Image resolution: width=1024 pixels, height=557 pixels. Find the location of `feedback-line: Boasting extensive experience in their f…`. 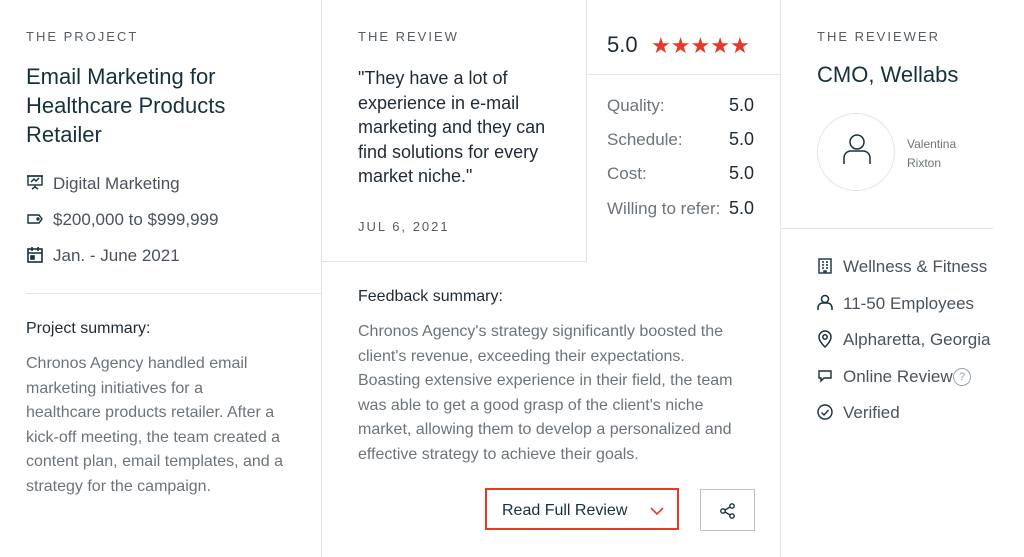

feedback-line: Boasting extensive experience in their f… is located at coordinates (545, 380).